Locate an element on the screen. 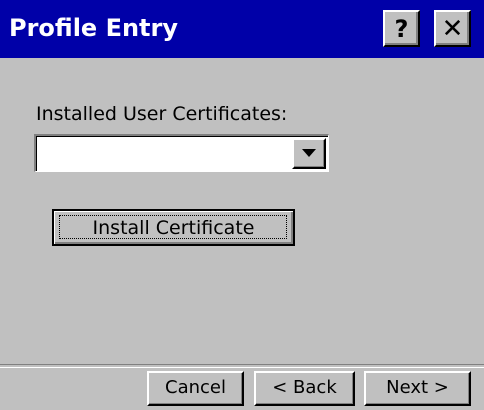 The width and height of the screenshot is (484, 410). footer-divider is located at coordinates (242, 366).